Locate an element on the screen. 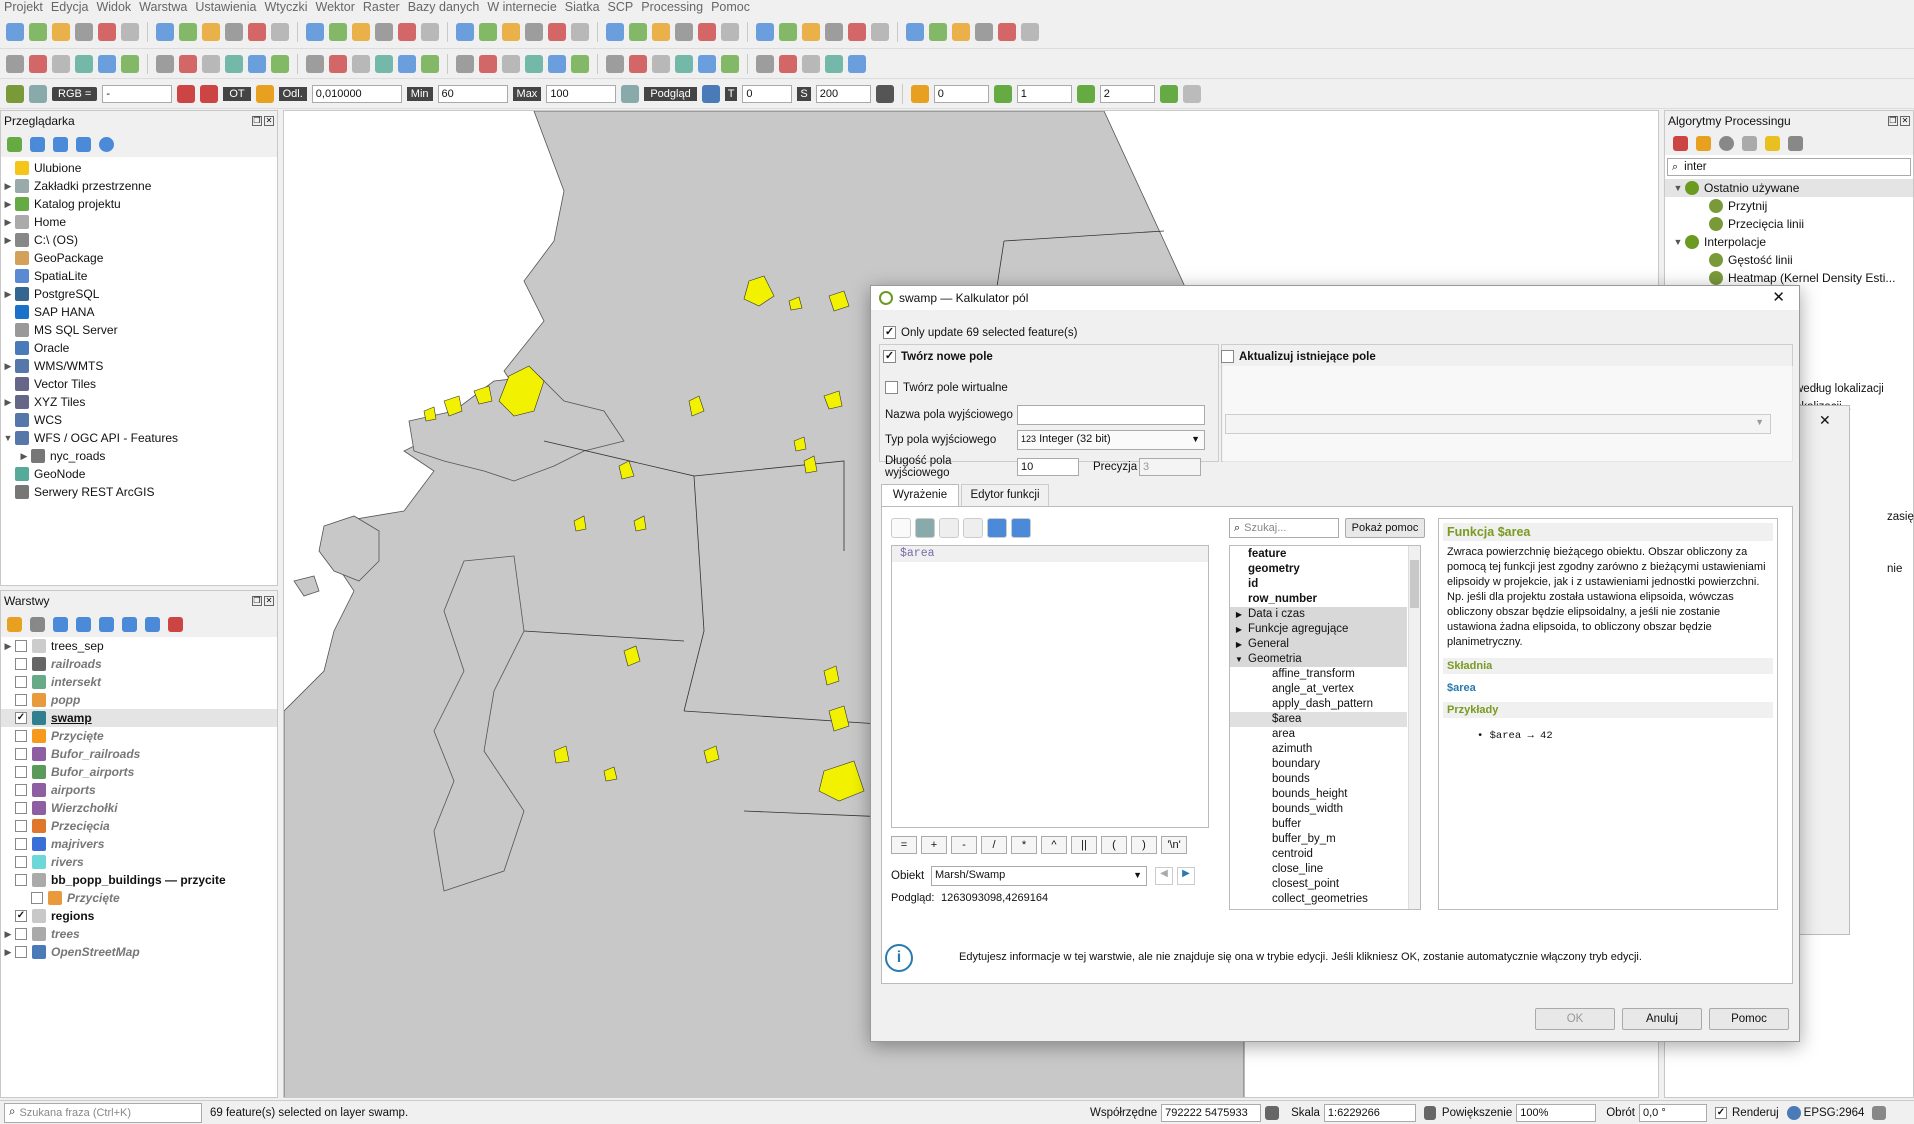  browser-item: Oracle is located at coordinates (139, 348).